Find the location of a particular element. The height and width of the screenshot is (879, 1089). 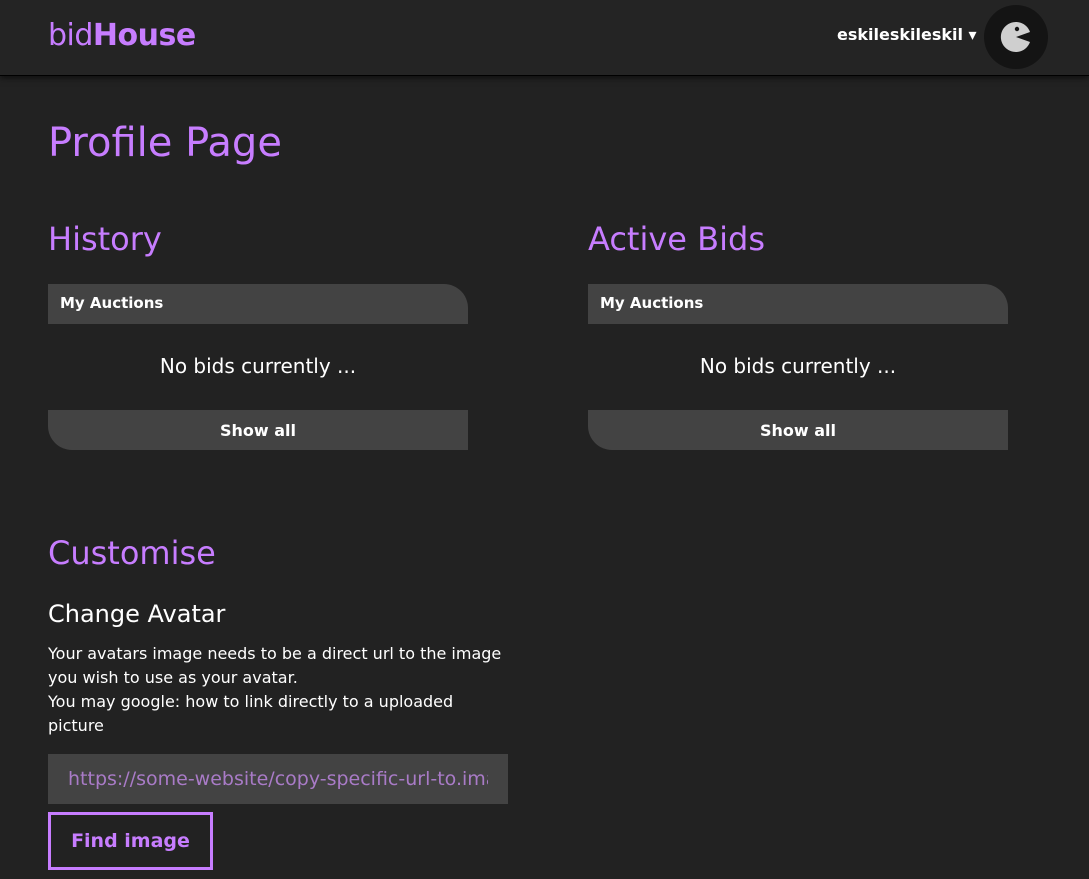

customise-heading: Customise is located at coordinates (132, 553).